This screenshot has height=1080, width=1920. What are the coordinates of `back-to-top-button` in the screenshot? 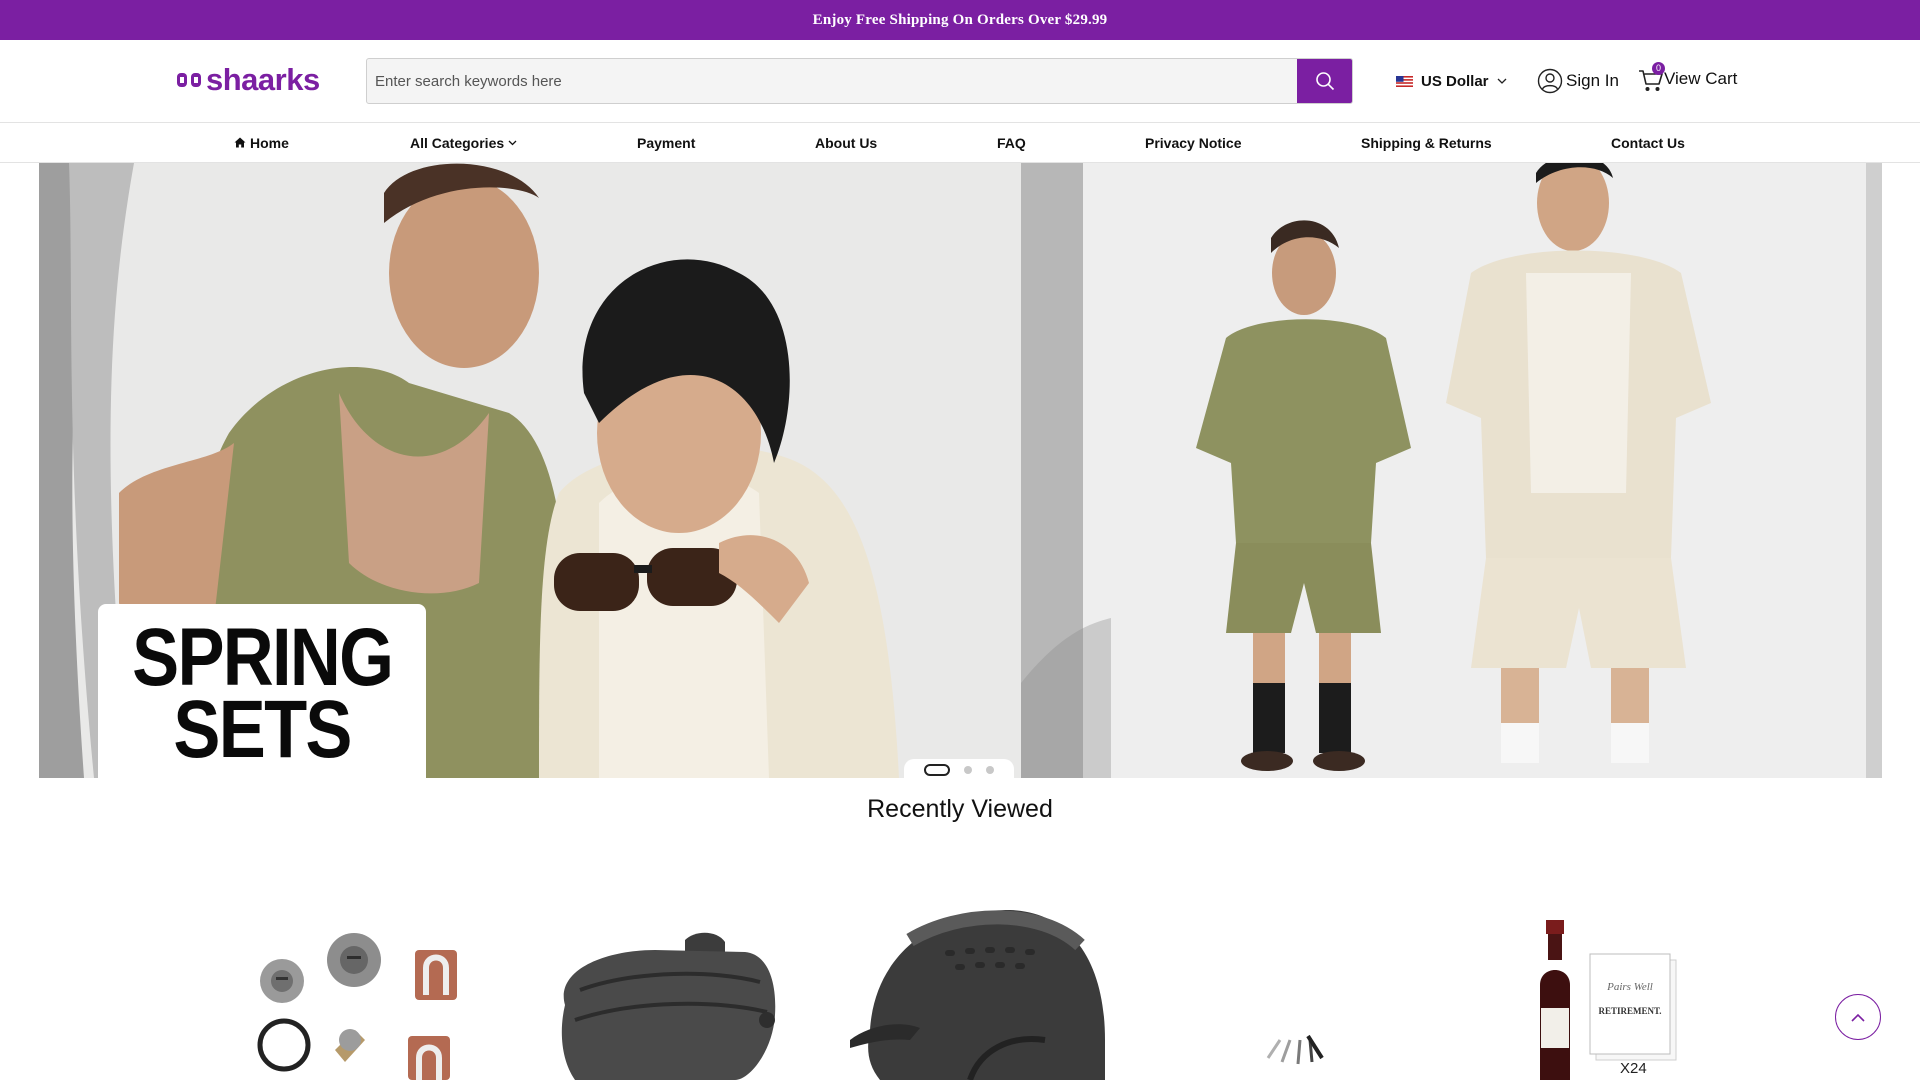 It's located at (1858, 1017).